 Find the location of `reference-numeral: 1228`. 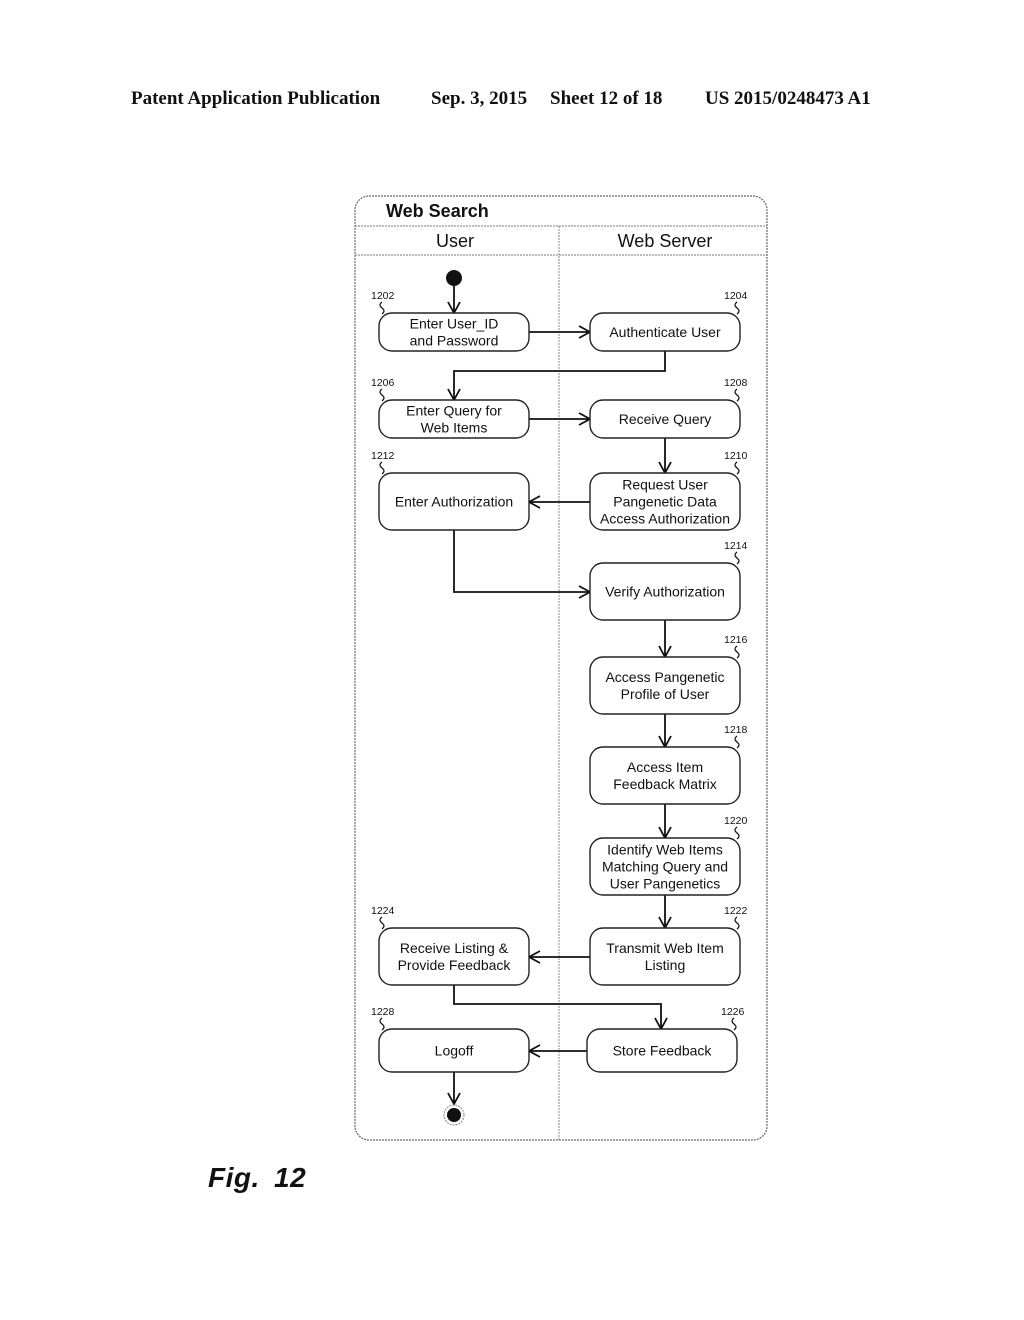

reference-numeral: 1228 is located at coordinates (383, 1012).